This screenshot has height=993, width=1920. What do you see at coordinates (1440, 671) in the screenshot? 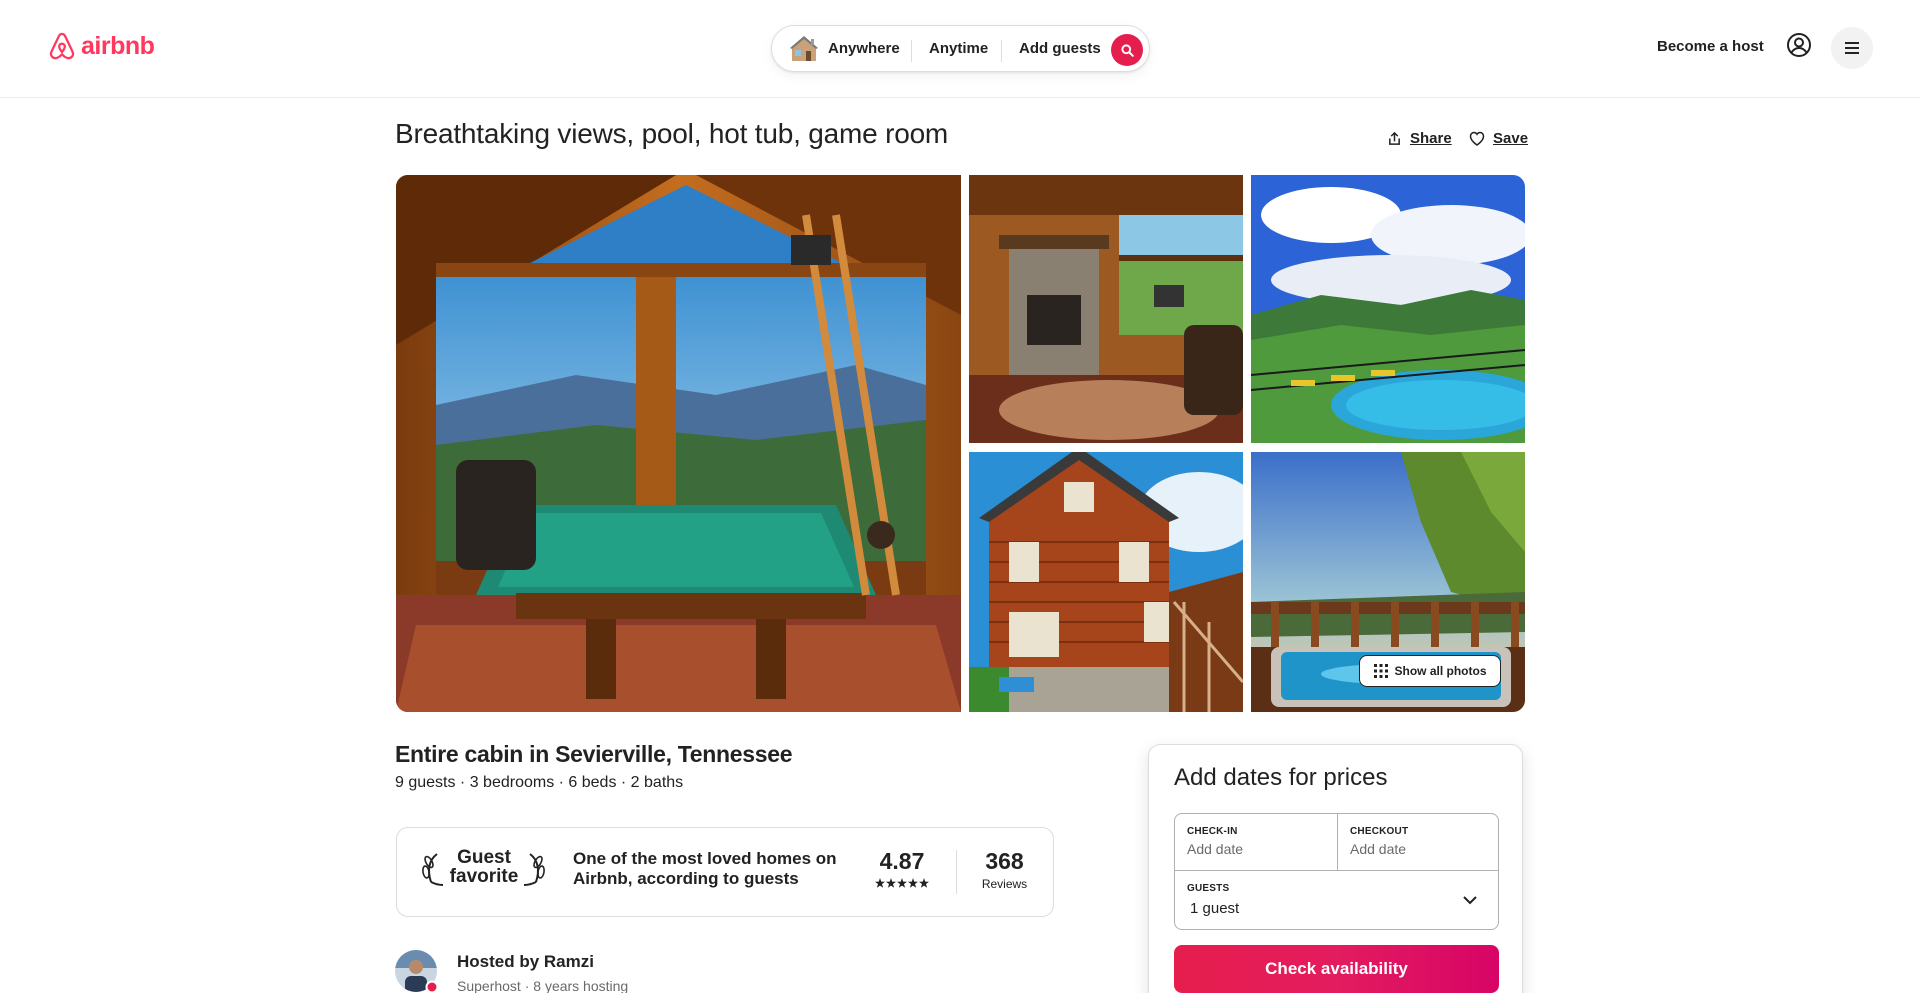
I see `show-all-photos-label: Show all photos` at bounding box center [1440, 671].